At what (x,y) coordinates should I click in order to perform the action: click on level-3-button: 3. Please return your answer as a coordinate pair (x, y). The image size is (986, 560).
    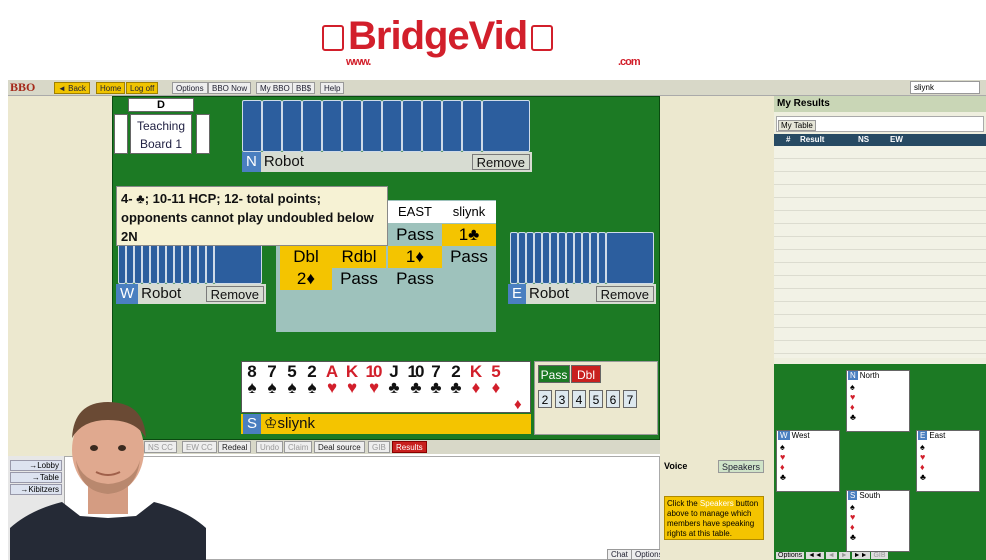
    Looking at the image, I should click on (562, 399).